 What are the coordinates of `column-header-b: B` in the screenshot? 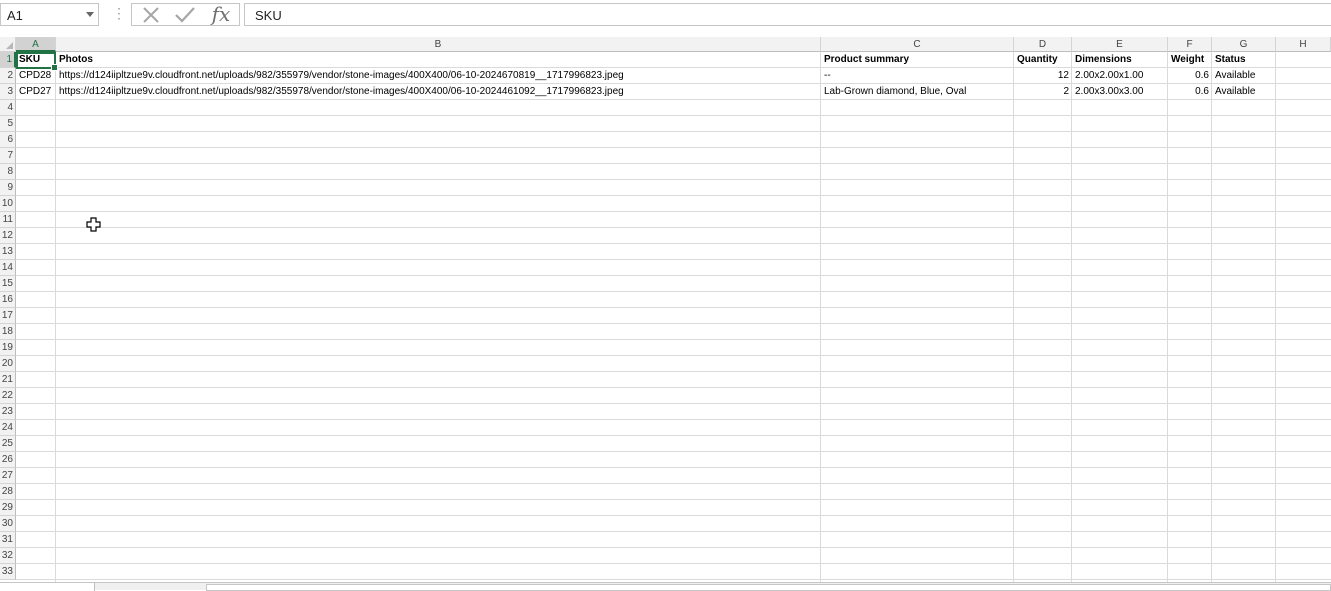 It's located at (438, 44).